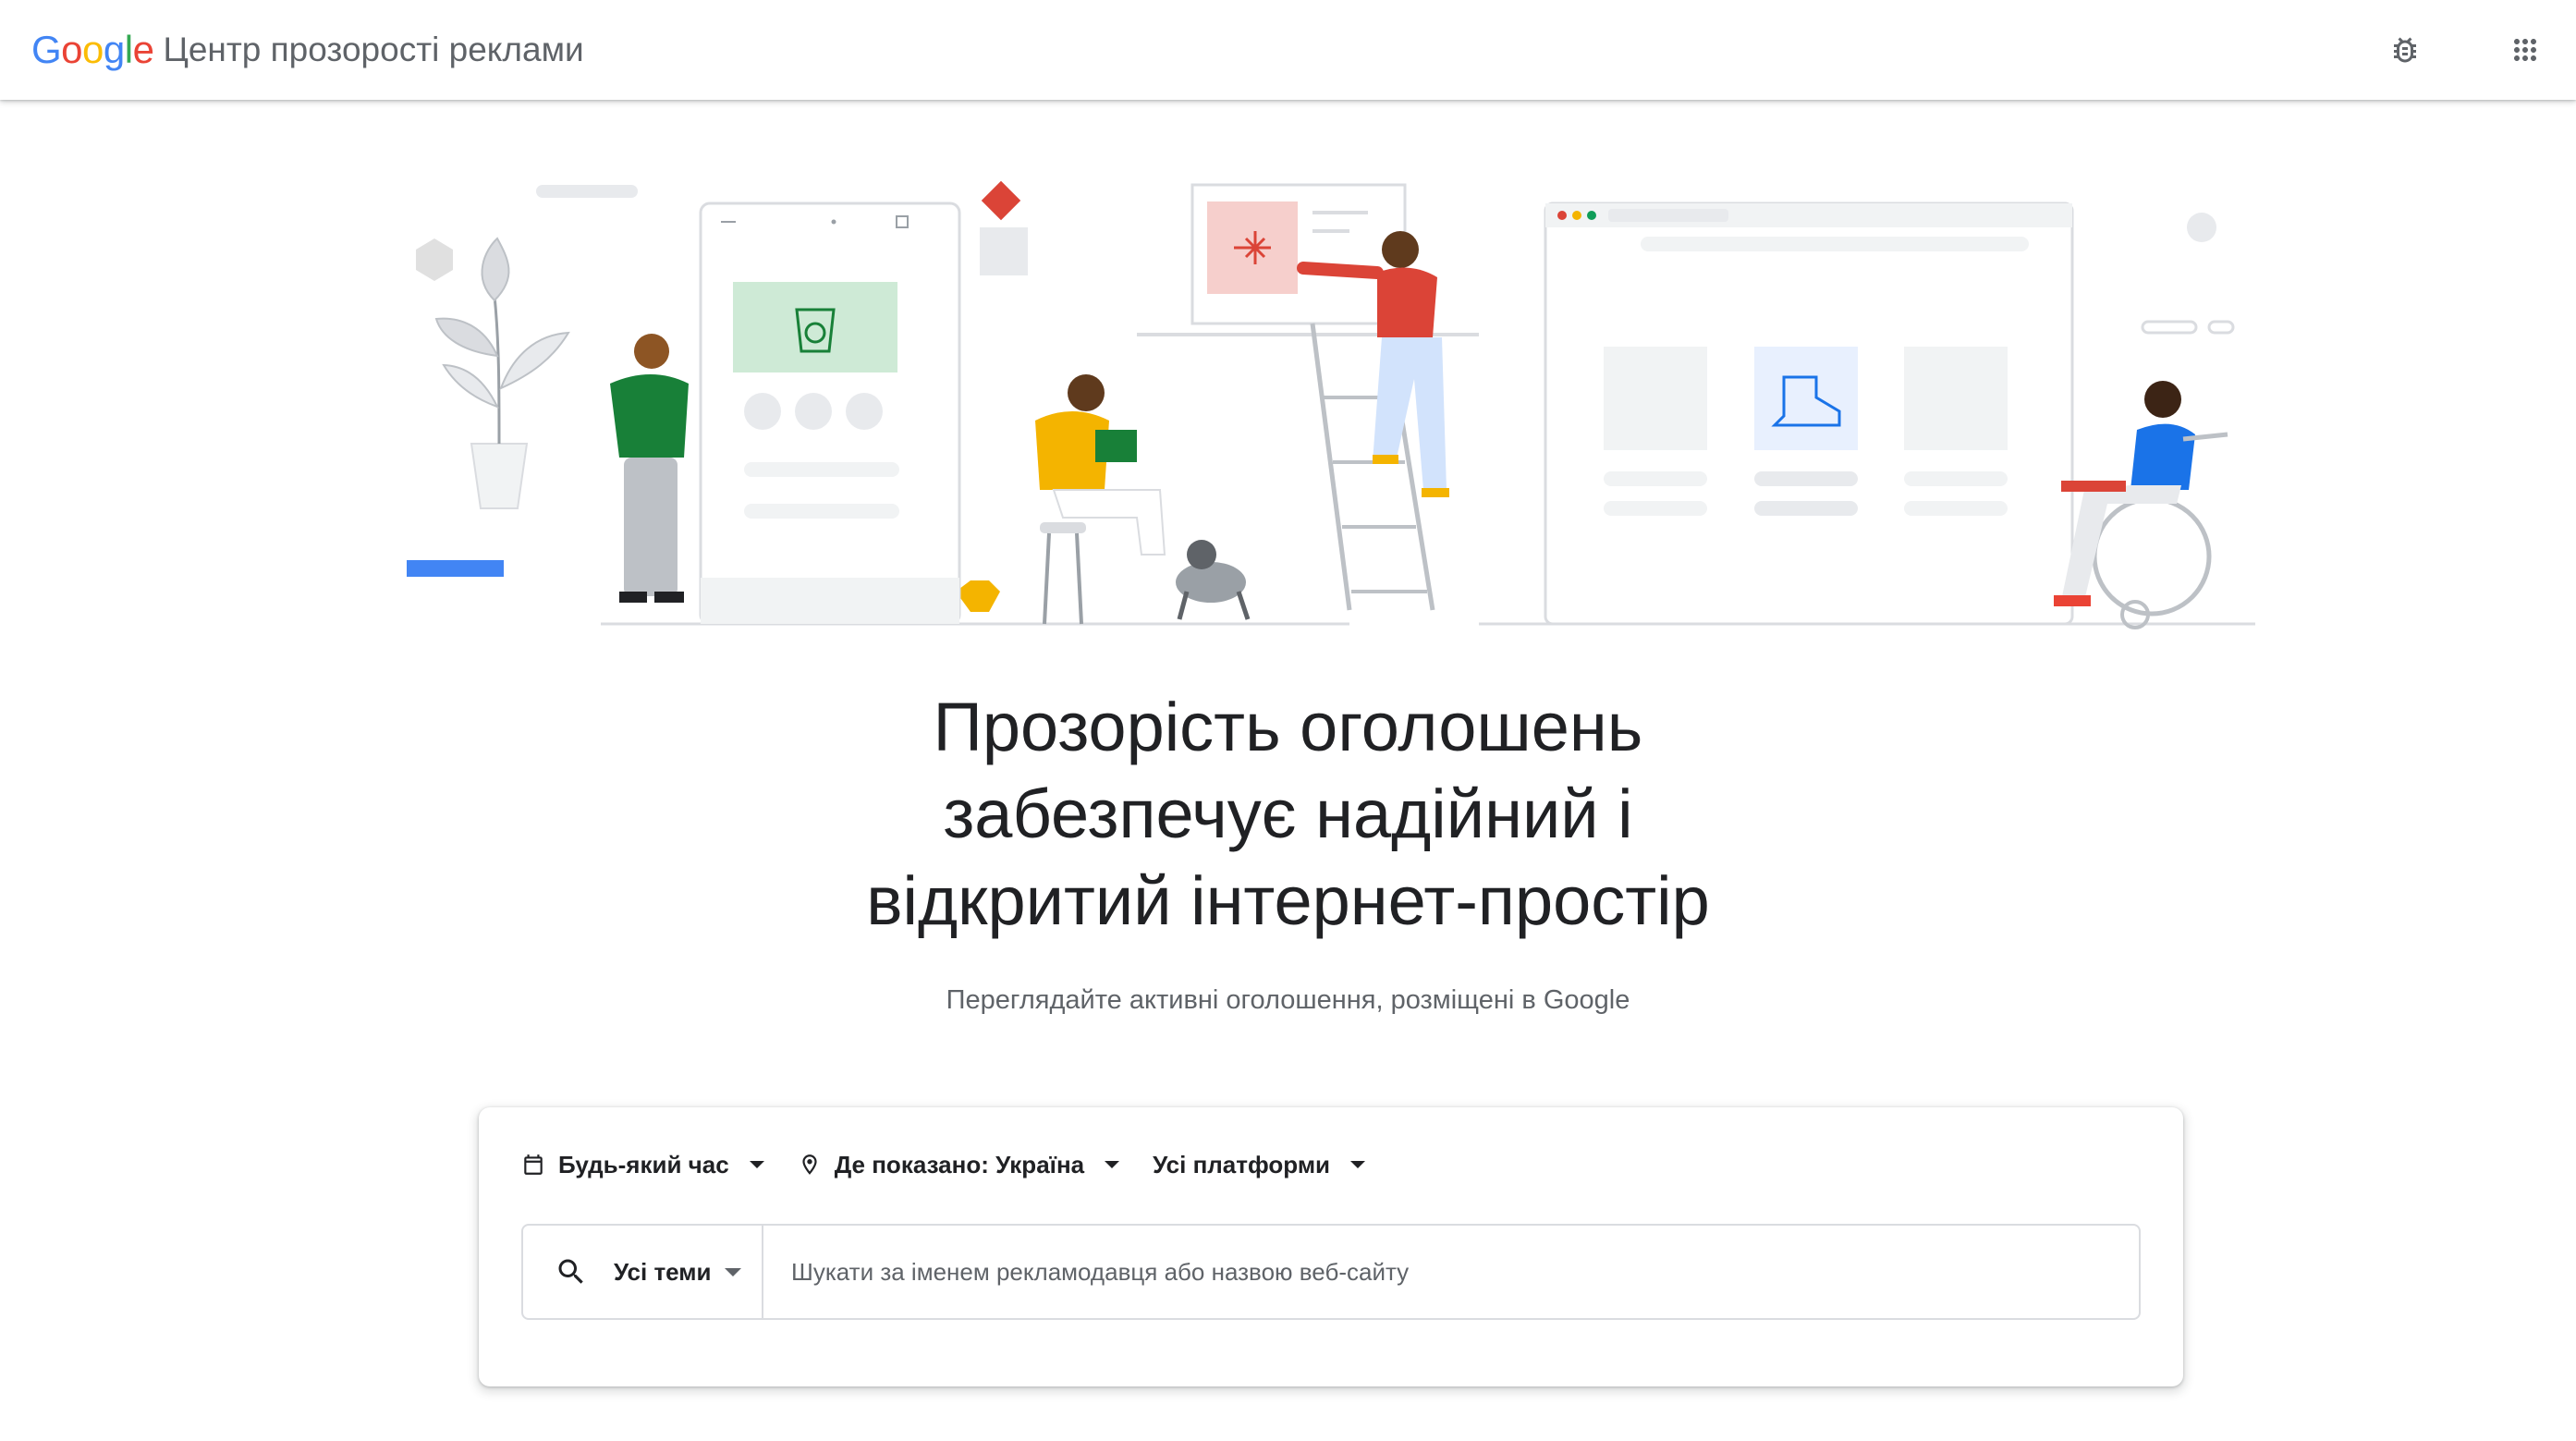 The height and width of the screenshot is (1441, 2576). Describe the element at coordinates (128, 49) in the screenshot. I see `logo-letter: l` at that location.